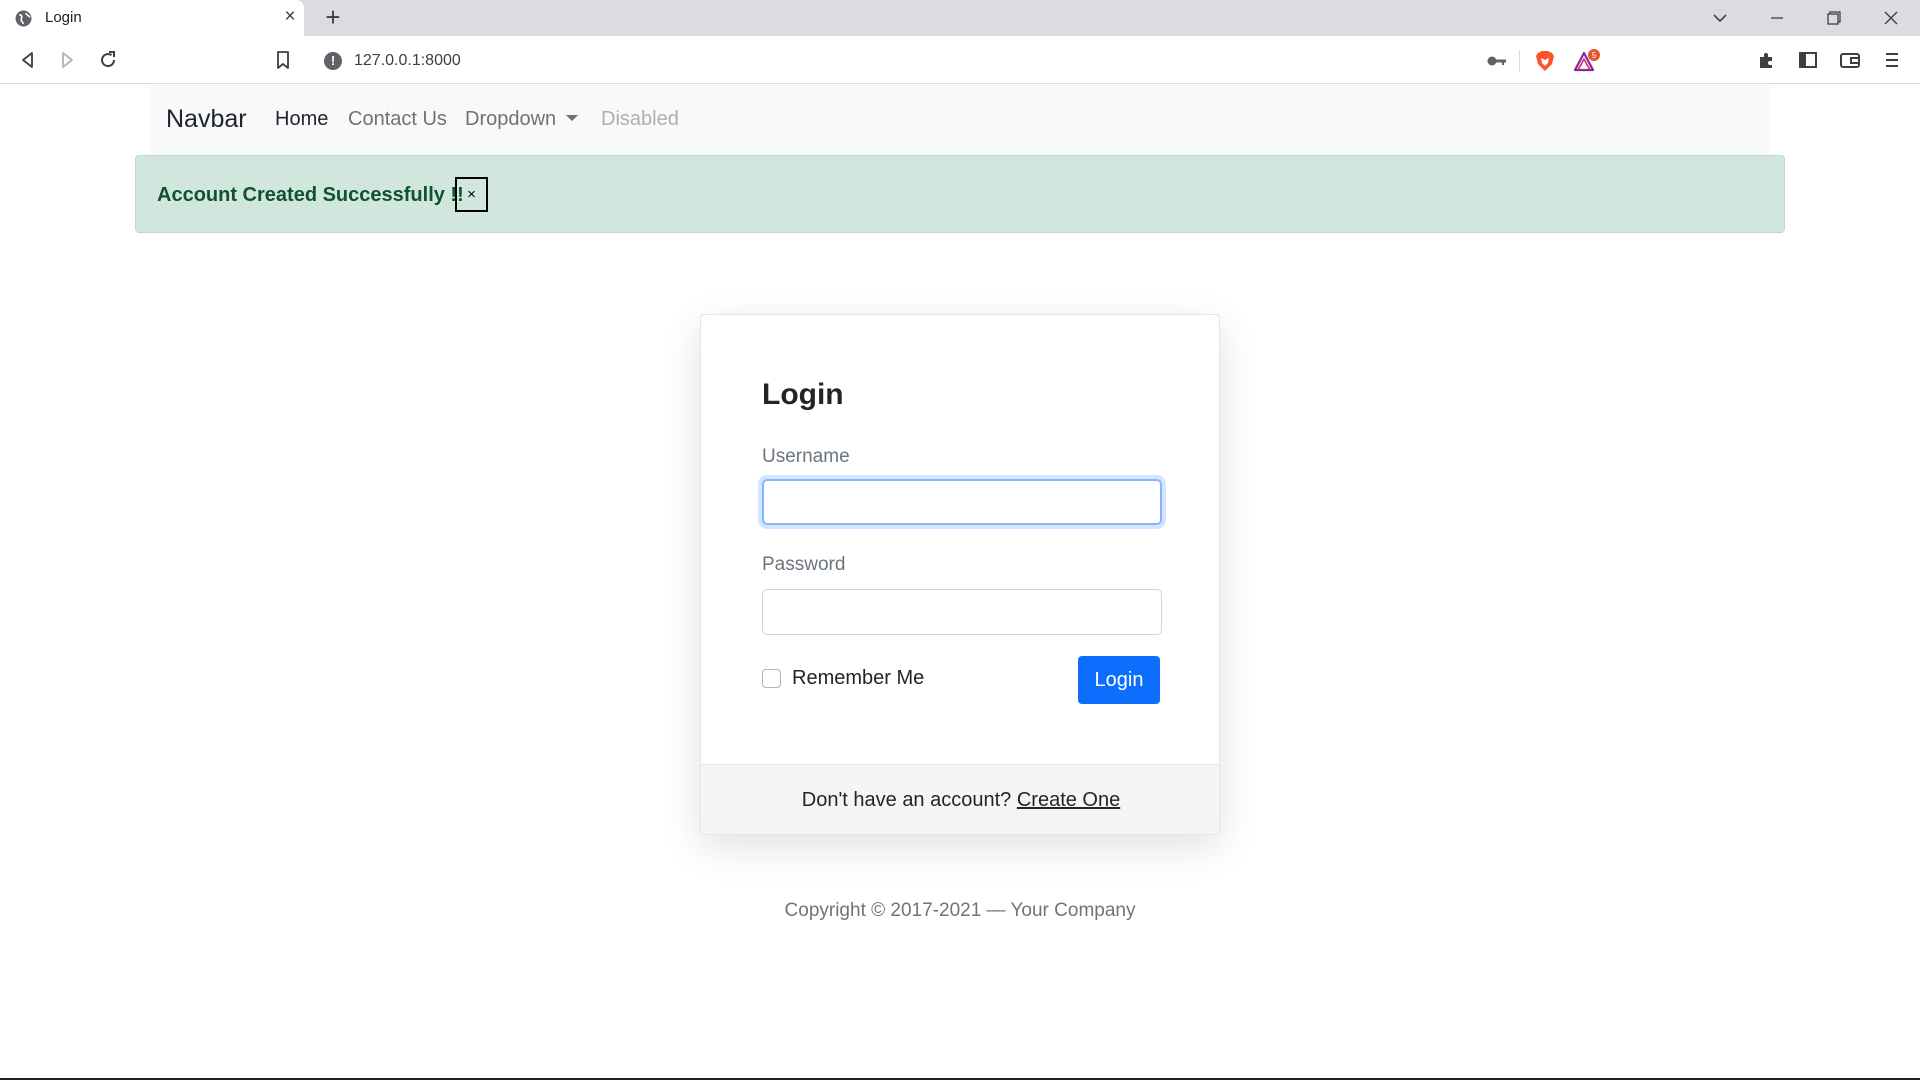 This screenshot has width=1920, height=1080. What do you see at coordinates (804, 564) in the screenshot?
I see `password-label: Password` at bounding box center [804, 564].